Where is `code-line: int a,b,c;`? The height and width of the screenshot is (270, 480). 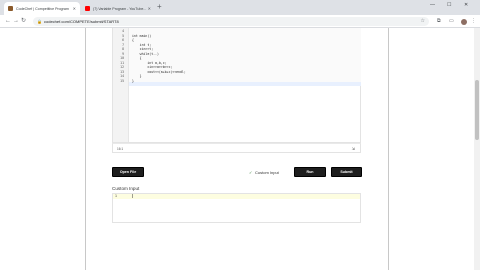 code-line: int a,b,c; is located at coordinates (149, 62).